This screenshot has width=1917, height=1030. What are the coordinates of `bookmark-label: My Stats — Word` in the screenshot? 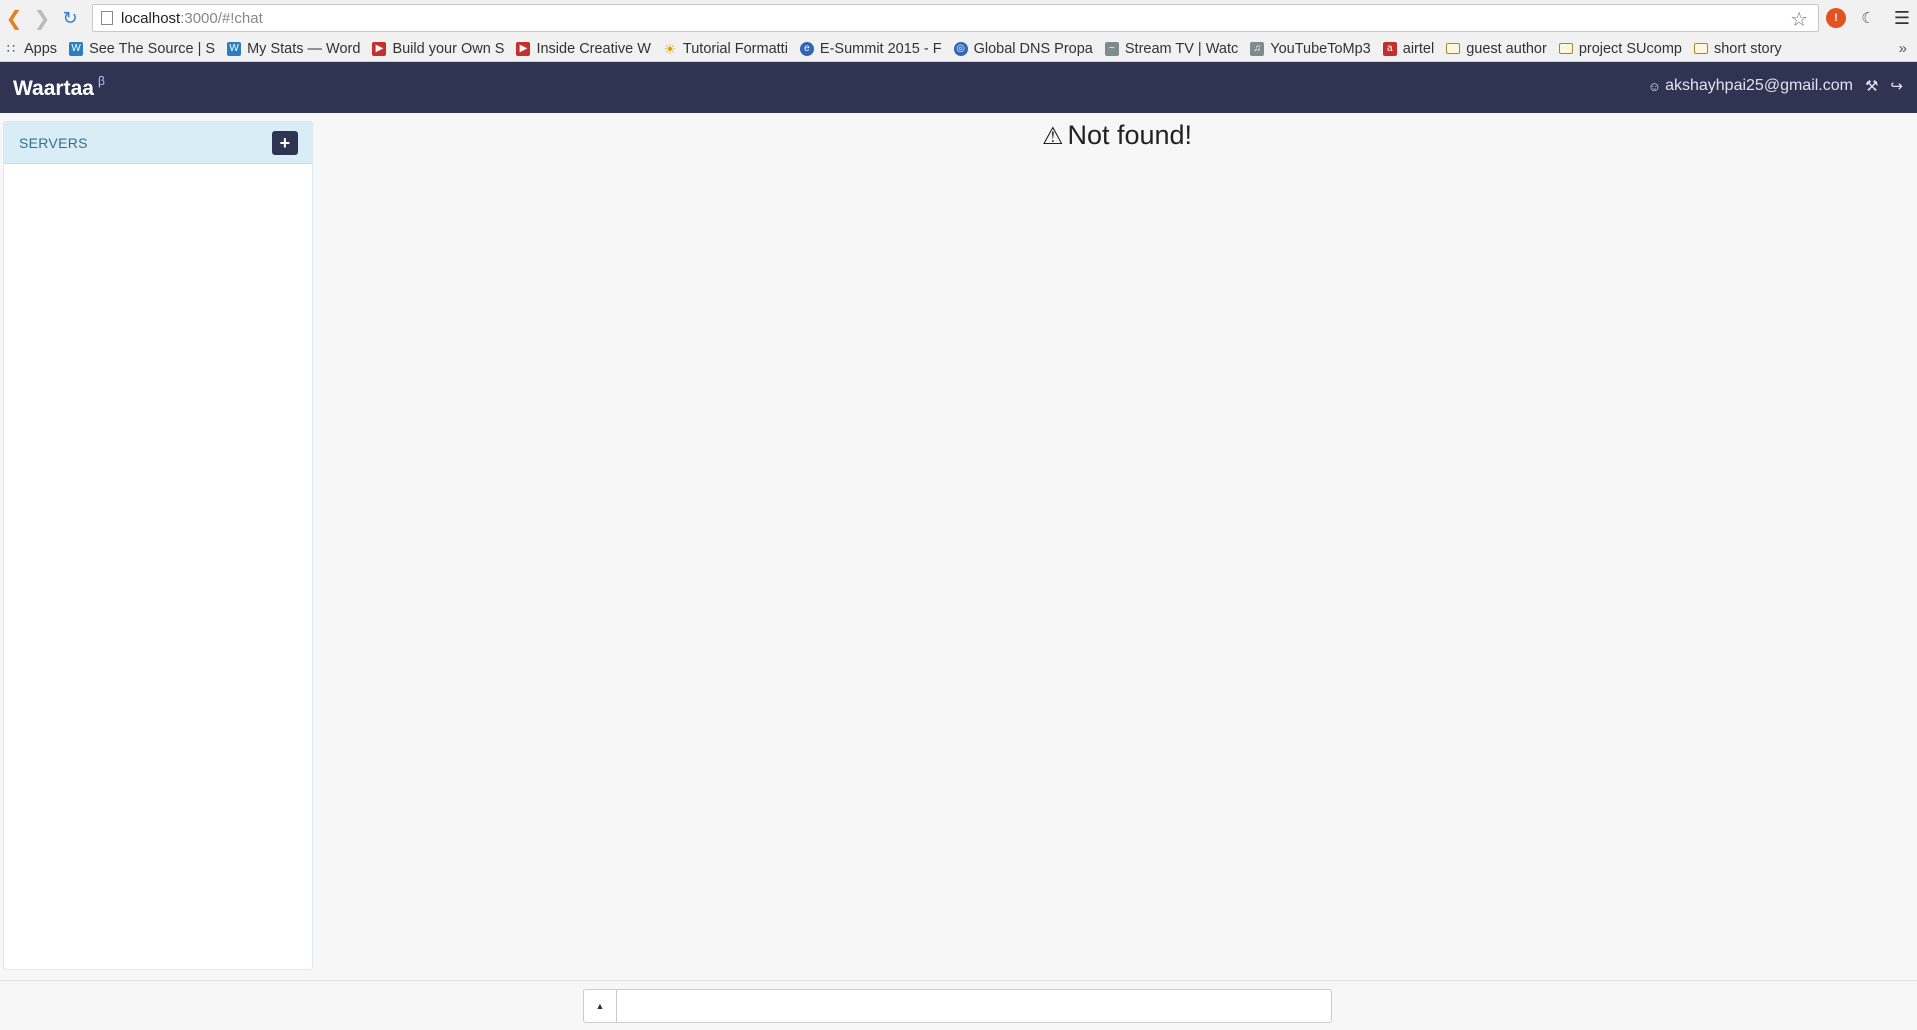 It's located at (304, 48).